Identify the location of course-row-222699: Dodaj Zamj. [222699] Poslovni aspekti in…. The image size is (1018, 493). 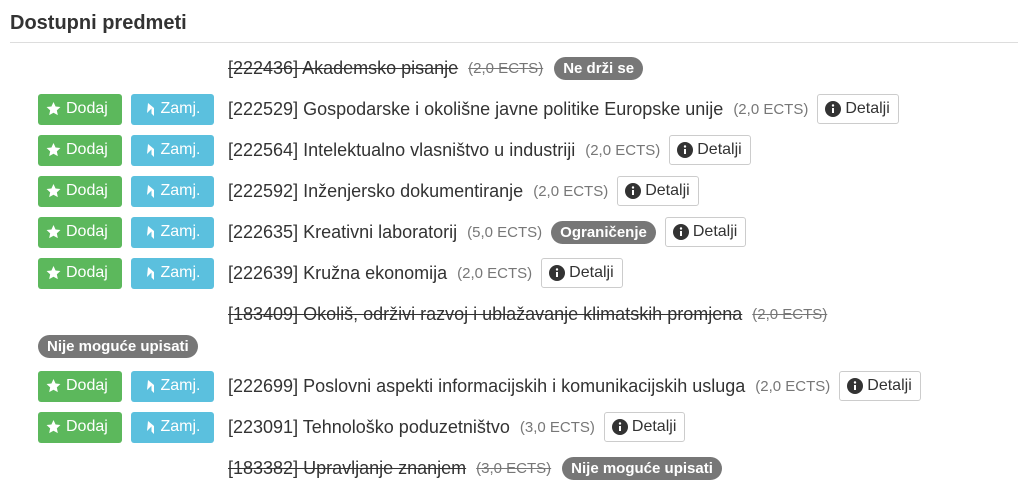
(479, 386).